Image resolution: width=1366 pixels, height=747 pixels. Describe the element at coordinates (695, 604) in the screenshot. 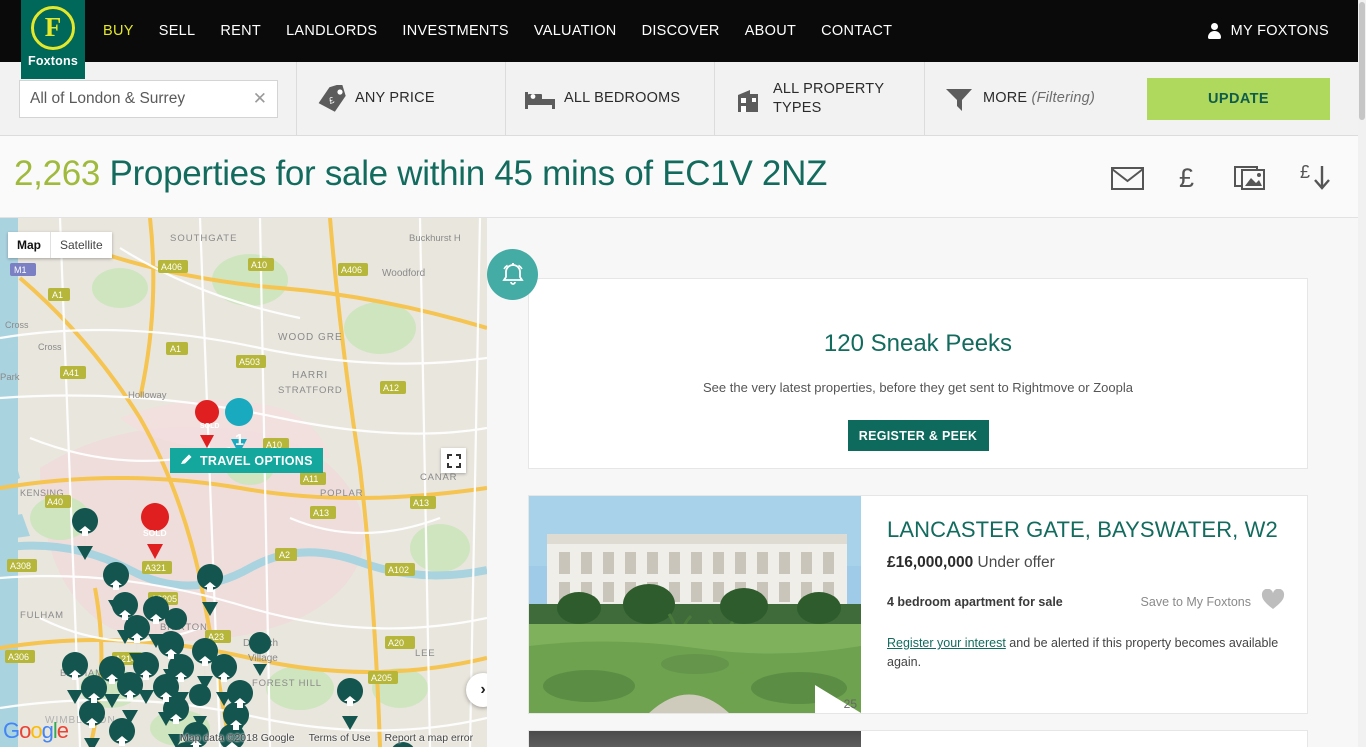

I see `property-image: 25` at that location.